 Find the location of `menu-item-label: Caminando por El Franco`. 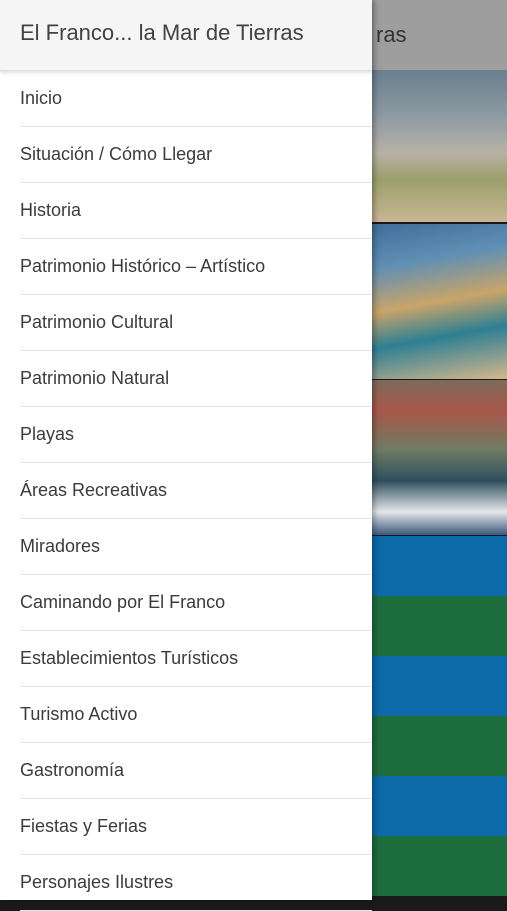

menu-item-label: Caminando por El Franco is located at coordinates (123, 602).